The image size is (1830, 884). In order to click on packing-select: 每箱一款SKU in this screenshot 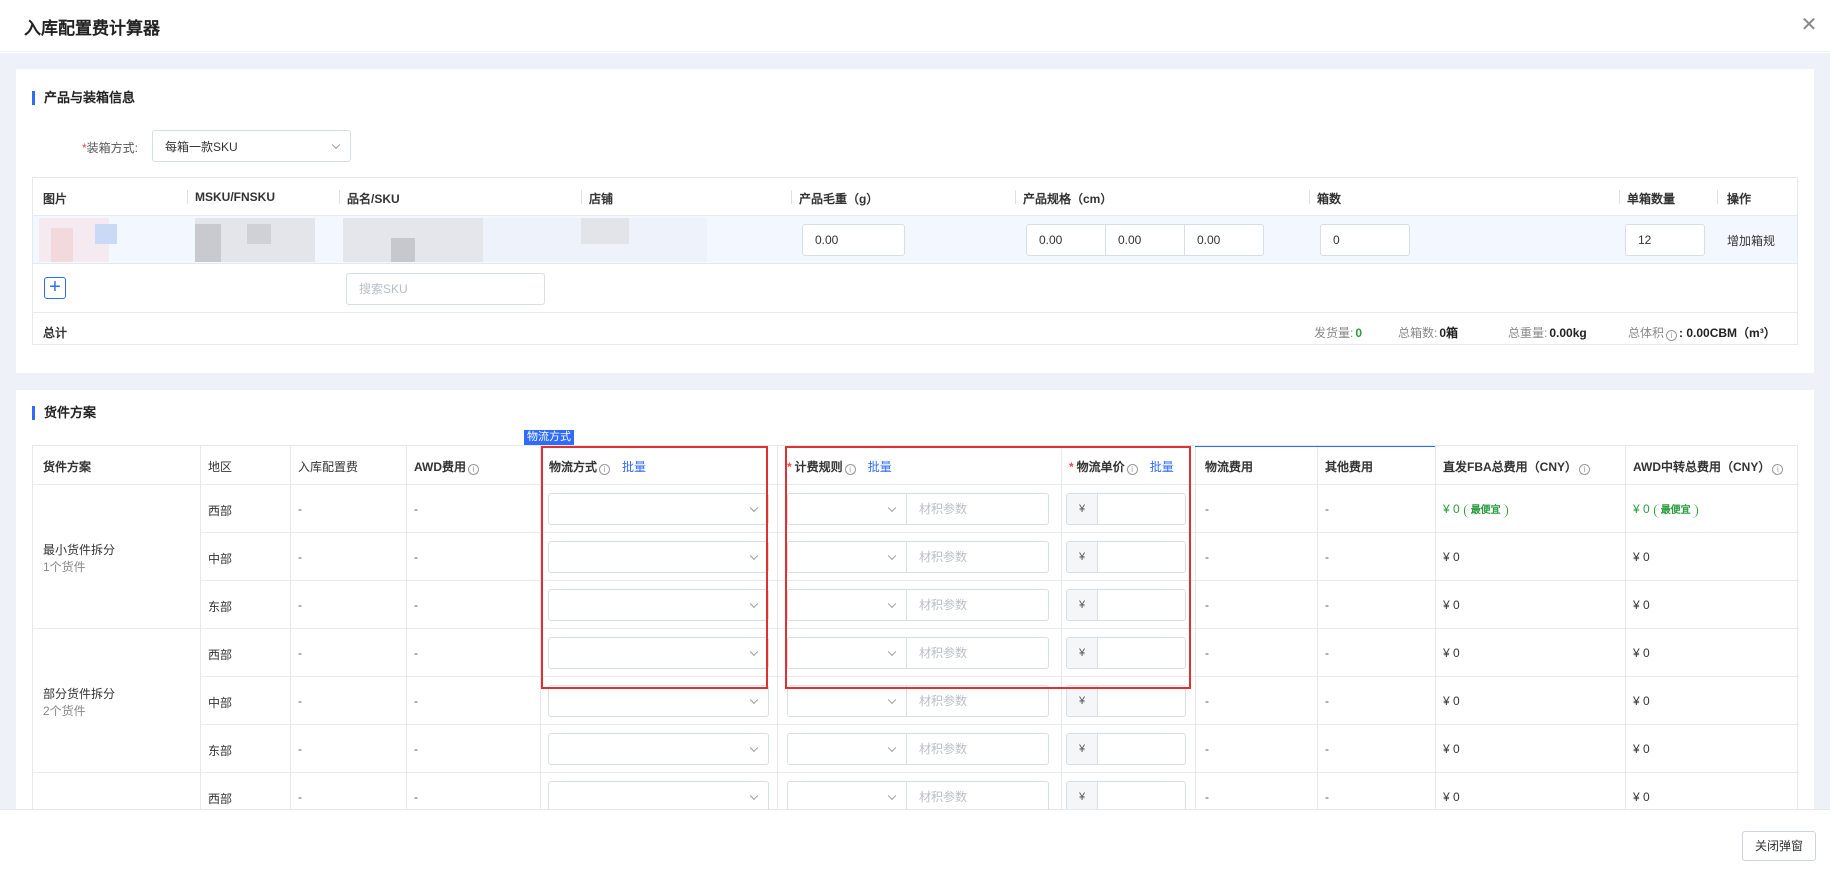, I will do `click(251, 146)`.